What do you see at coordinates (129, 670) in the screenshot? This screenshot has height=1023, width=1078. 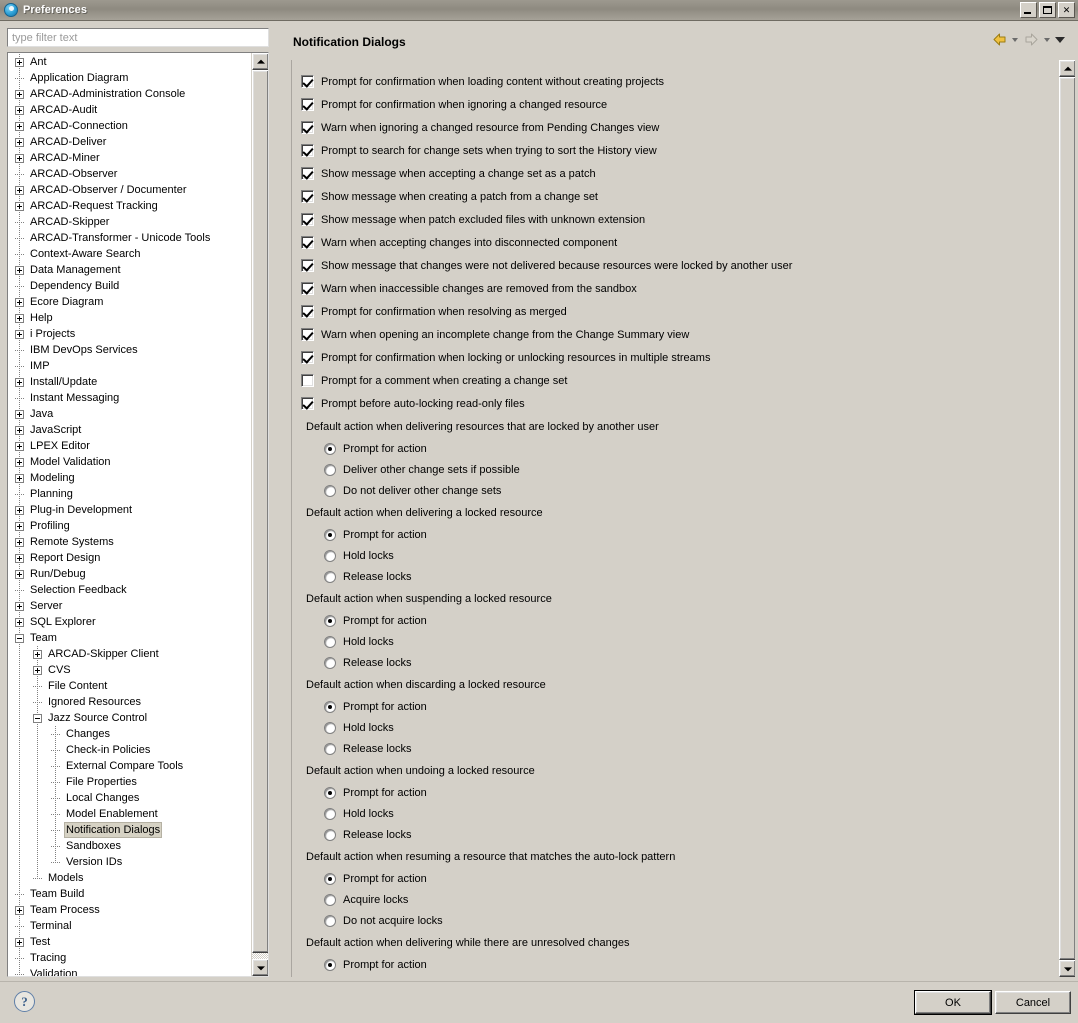 I see `tree-item: CVS` at bounding box center [129, 670].